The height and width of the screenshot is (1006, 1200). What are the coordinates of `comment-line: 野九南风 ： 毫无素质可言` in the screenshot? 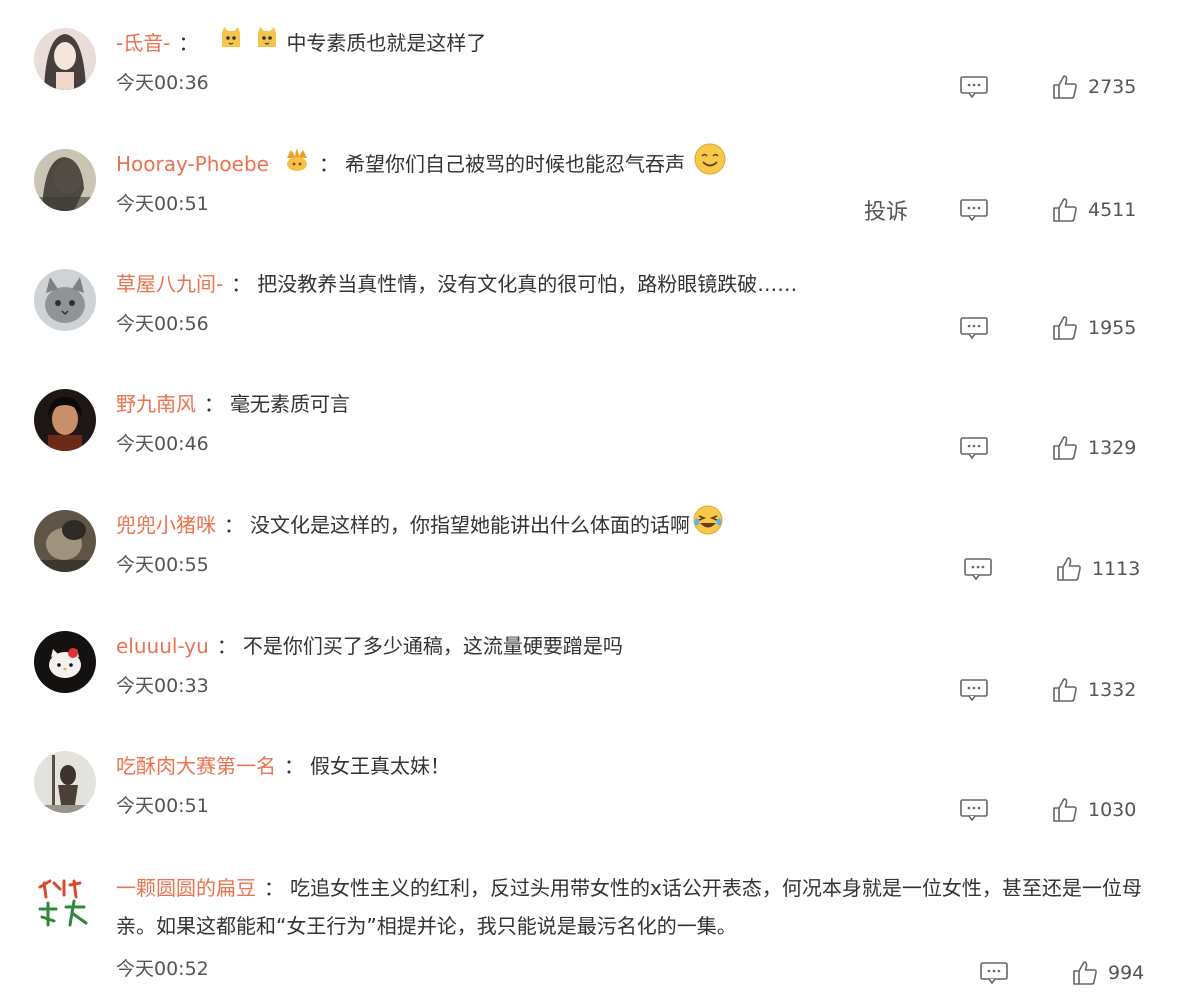 It's located at (233, 404).